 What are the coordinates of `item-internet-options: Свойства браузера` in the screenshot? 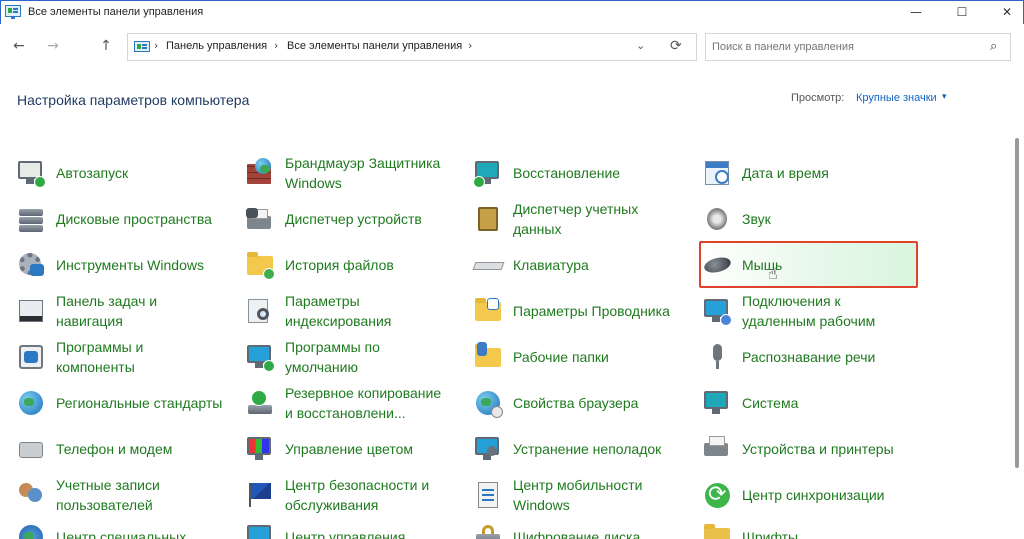 It's located at (578, 403).